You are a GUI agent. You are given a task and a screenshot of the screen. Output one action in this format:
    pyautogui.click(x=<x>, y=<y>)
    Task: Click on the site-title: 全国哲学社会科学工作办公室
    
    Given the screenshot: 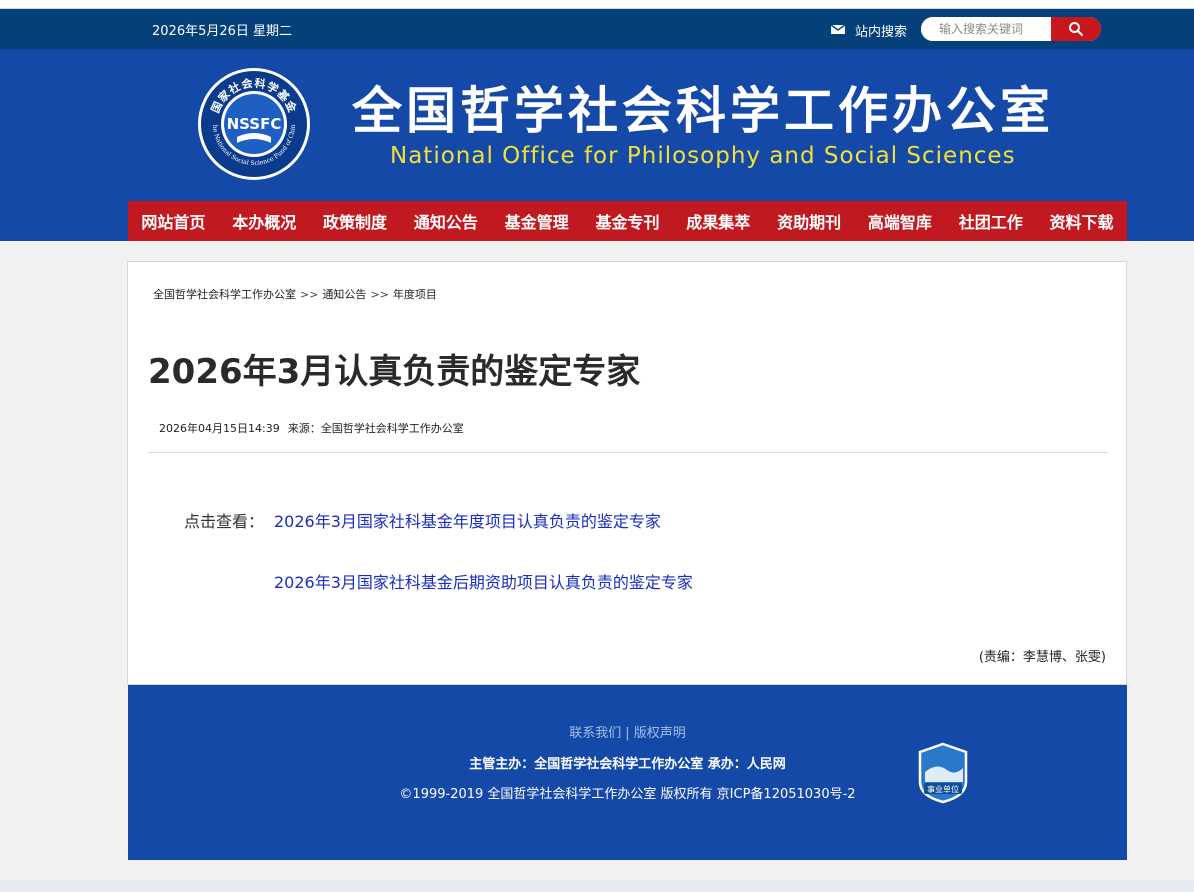 What is the action you would take?
    pyautogui.click(x=703, y=110)
    